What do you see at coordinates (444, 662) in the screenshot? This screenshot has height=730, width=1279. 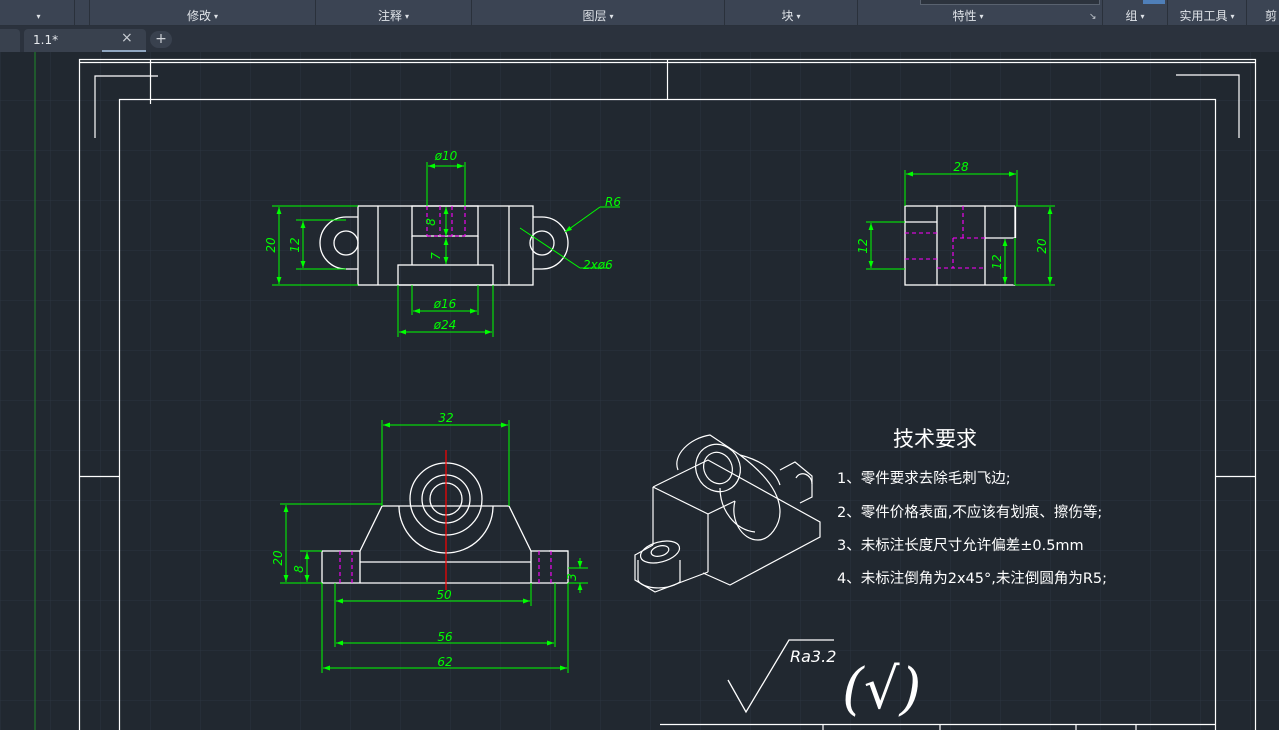 I see `dim-62: 62` at bounding box center [444, 662].